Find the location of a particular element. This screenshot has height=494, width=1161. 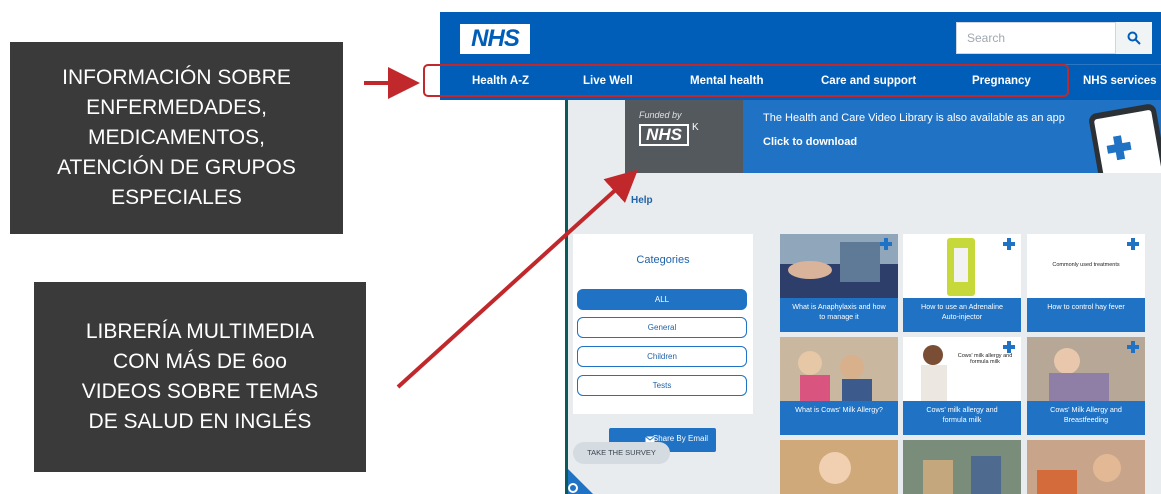

help-link: Help is located at coordinates (642, 200).